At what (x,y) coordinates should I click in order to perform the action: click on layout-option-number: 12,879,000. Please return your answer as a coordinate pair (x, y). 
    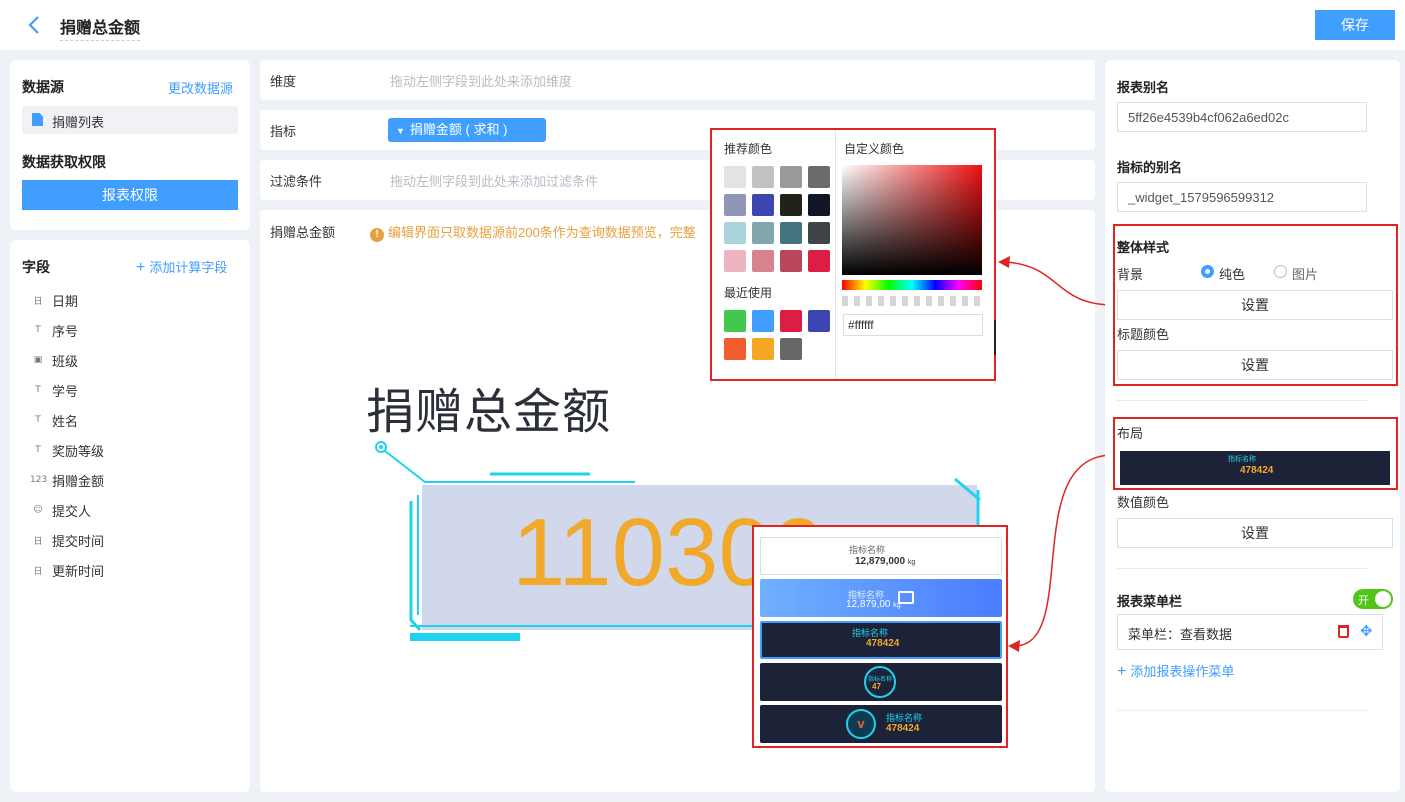
    Looking at the image, I should click on (880, 561).